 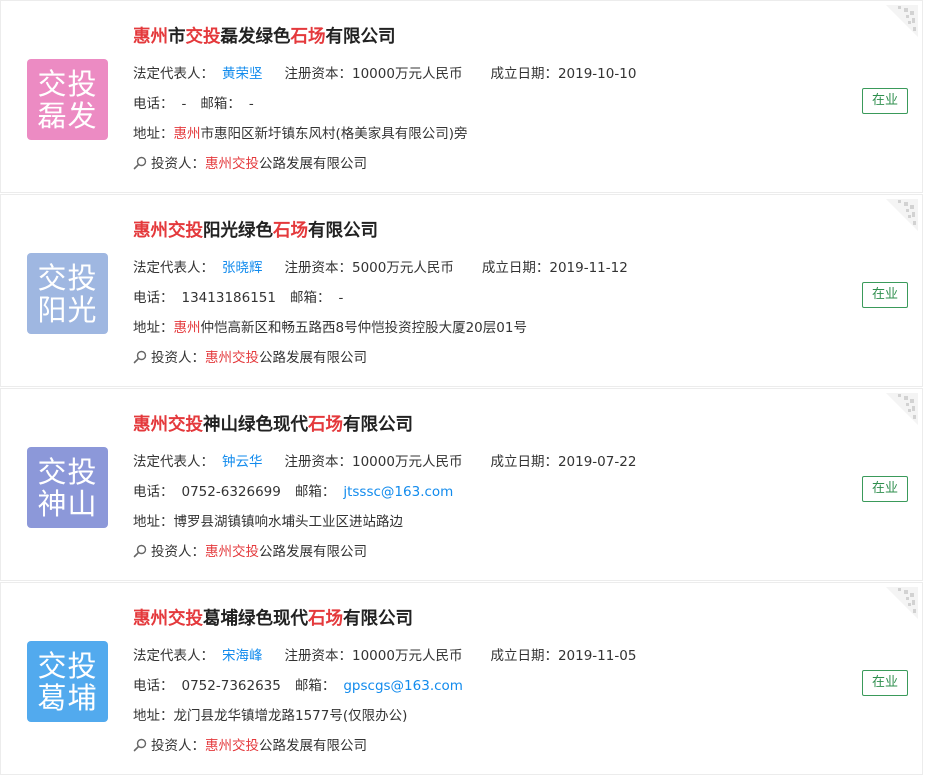 What do you see at coordinates (242, 74) in the screenshot?
I see `legal-rep-link: 黄荣坚` at bounding box center [242, 74].